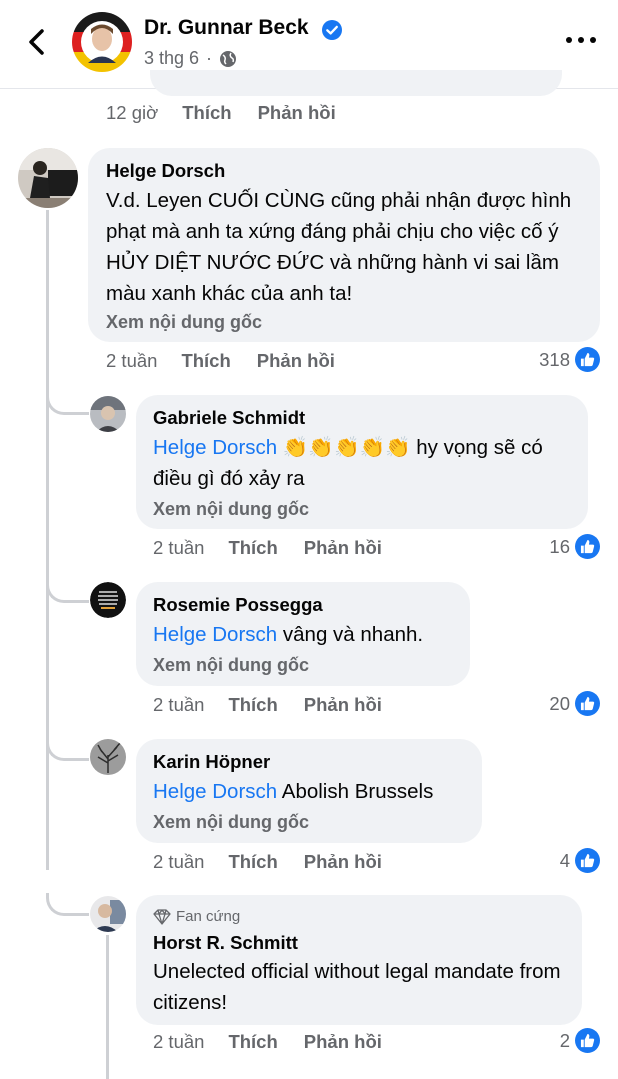 This screenshot has height=1079, width=618. I want to click on reaction-count: 4, so click(580, 860).